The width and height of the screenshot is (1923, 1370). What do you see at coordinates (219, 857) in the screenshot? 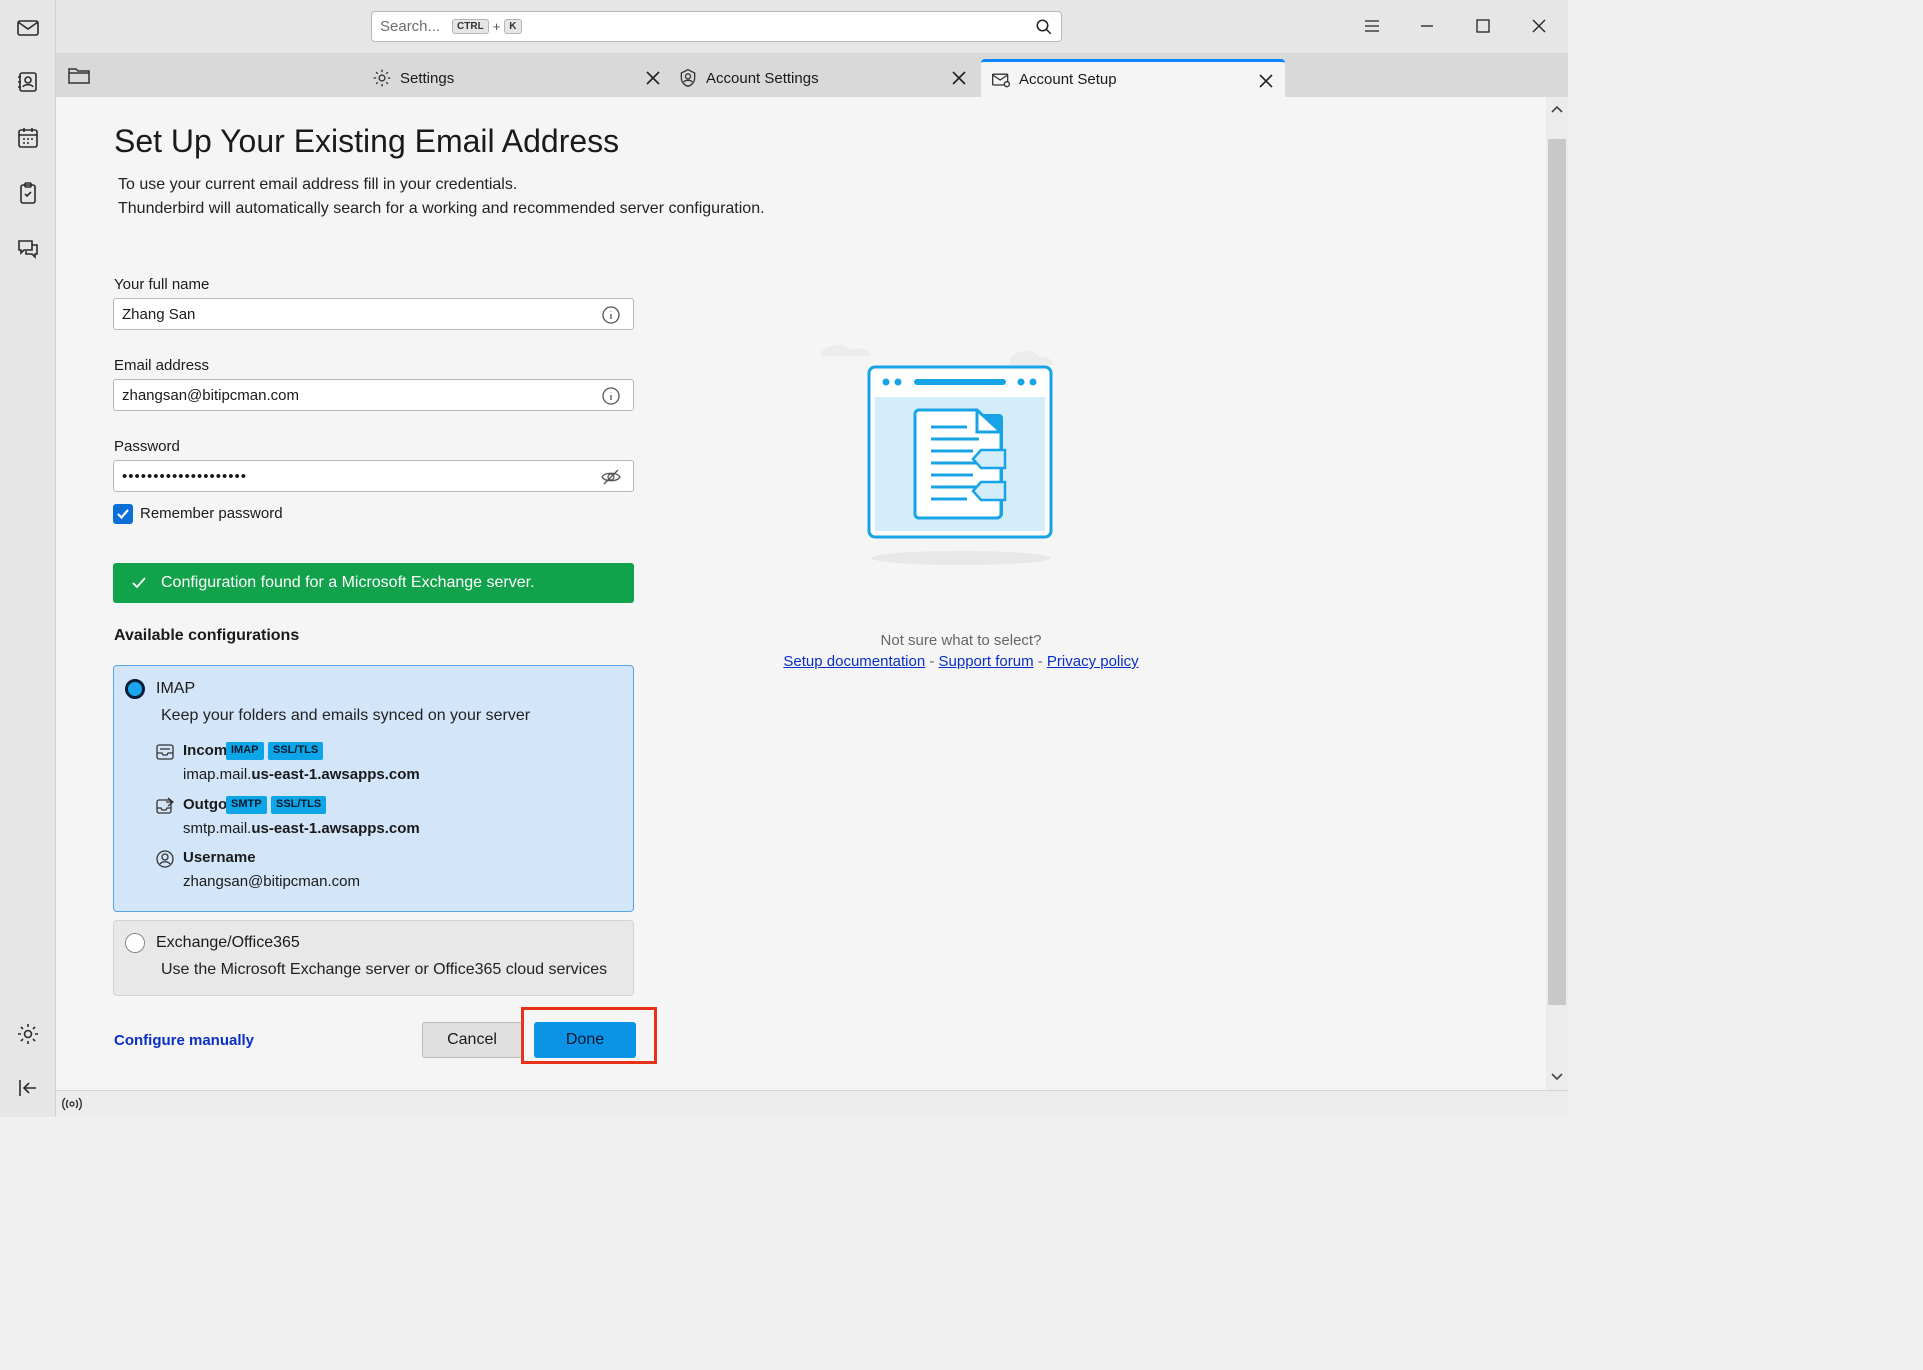
I see `username-label: Username` at bounding box center [219, 857].